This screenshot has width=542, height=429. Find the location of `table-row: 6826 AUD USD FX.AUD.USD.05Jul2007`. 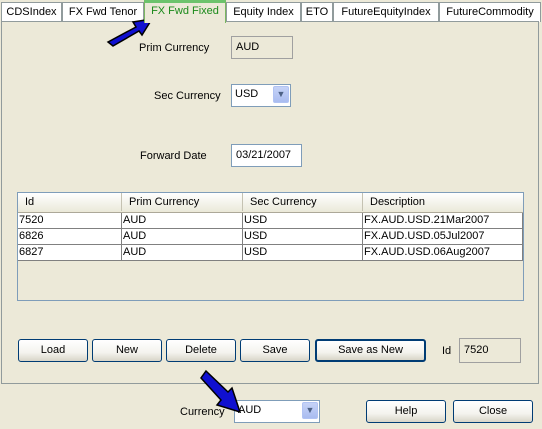

table-row: 6826 AUD USD FX.AUD.USD.05Jul2007 is located at coordinates (270, 237).